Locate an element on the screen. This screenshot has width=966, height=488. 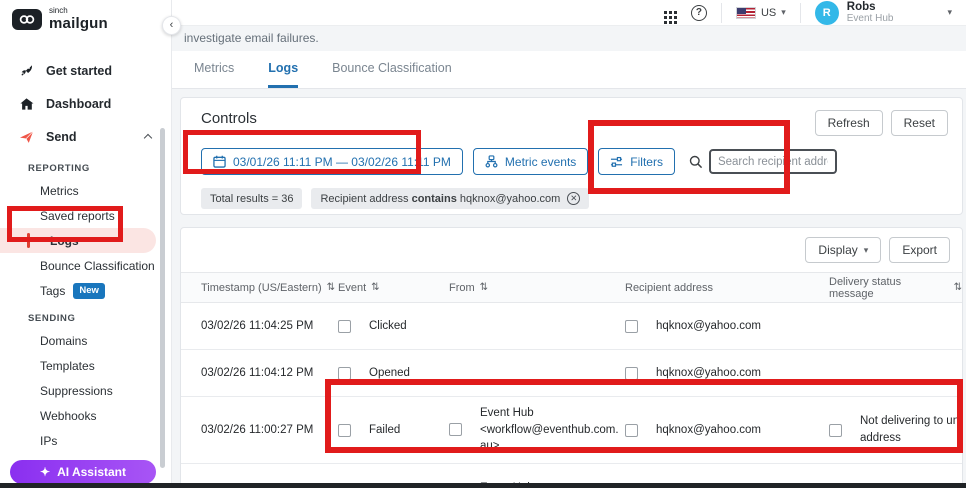
sidebar-item-label: Get started is located at coordinates (79, 70).